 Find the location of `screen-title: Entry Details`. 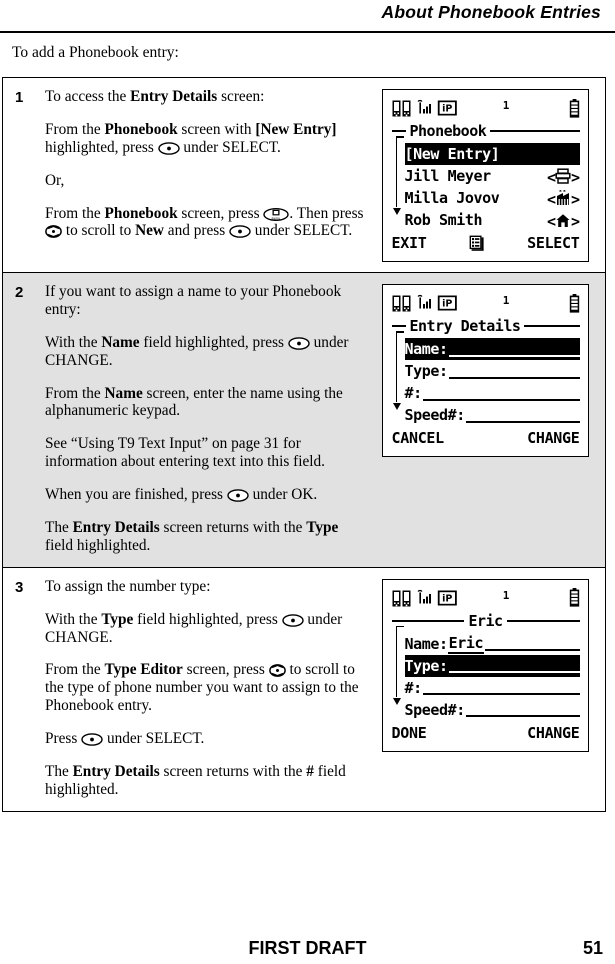

screen-title: Entry Details is located at coordinates (465, 326).